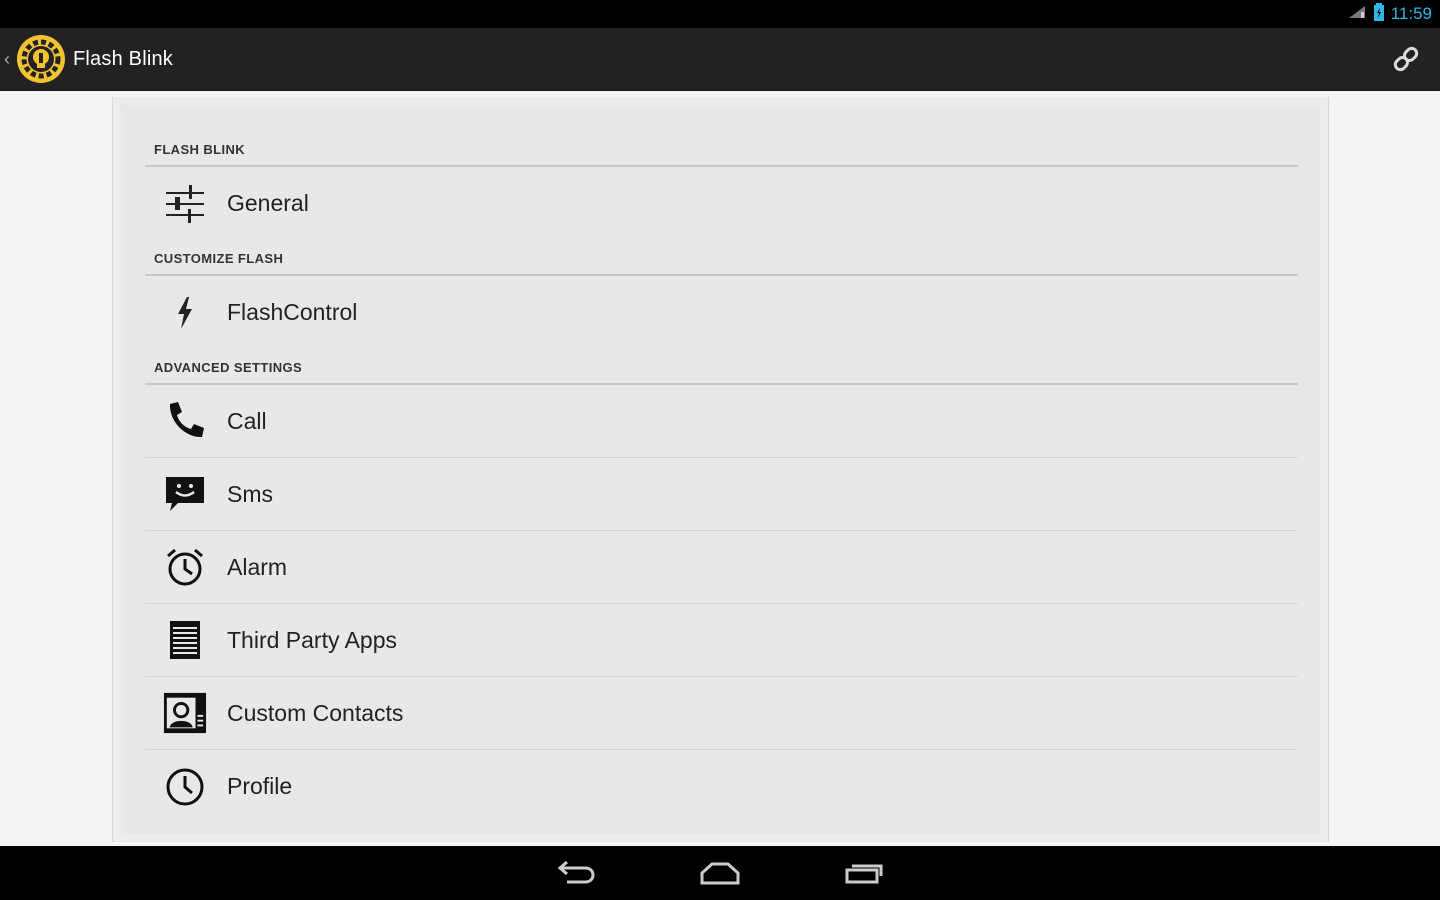 This screenshot has width=1440, height=900. I want to click on link-icon, so click(1406, 59).